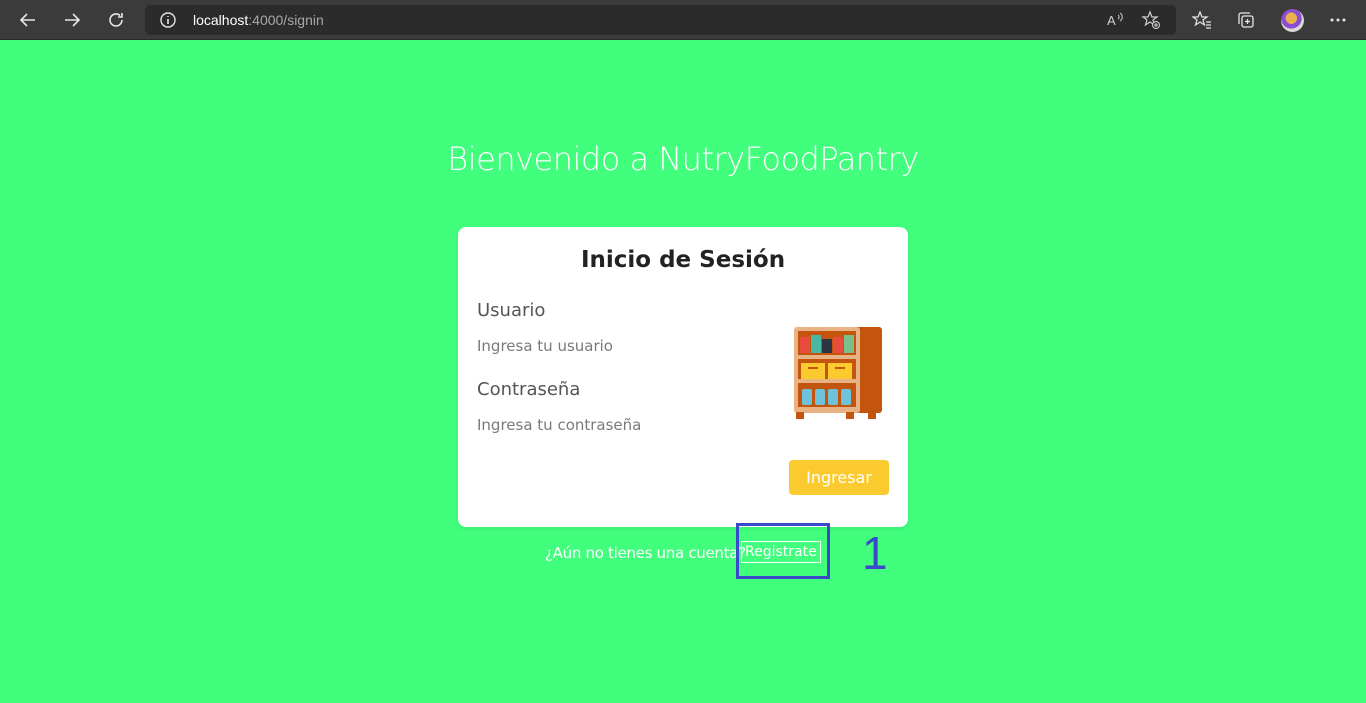 The height and width of the screenshot is (703, 1366). I want to click on collections-button, so click(1246, 20).